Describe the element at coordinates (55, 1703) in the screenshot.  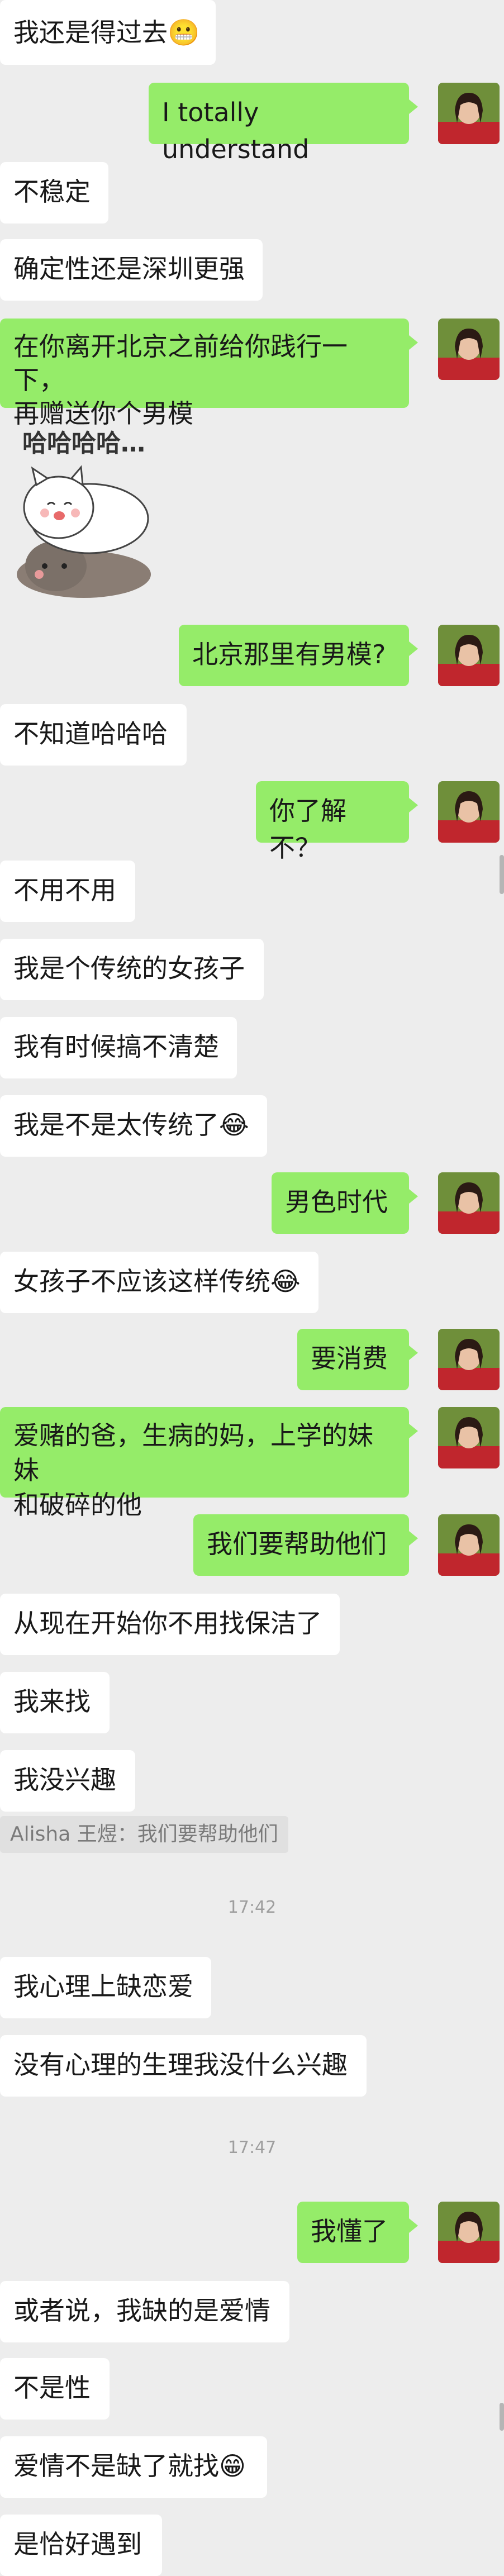
I see `message-bubble: 我来找` at that location.